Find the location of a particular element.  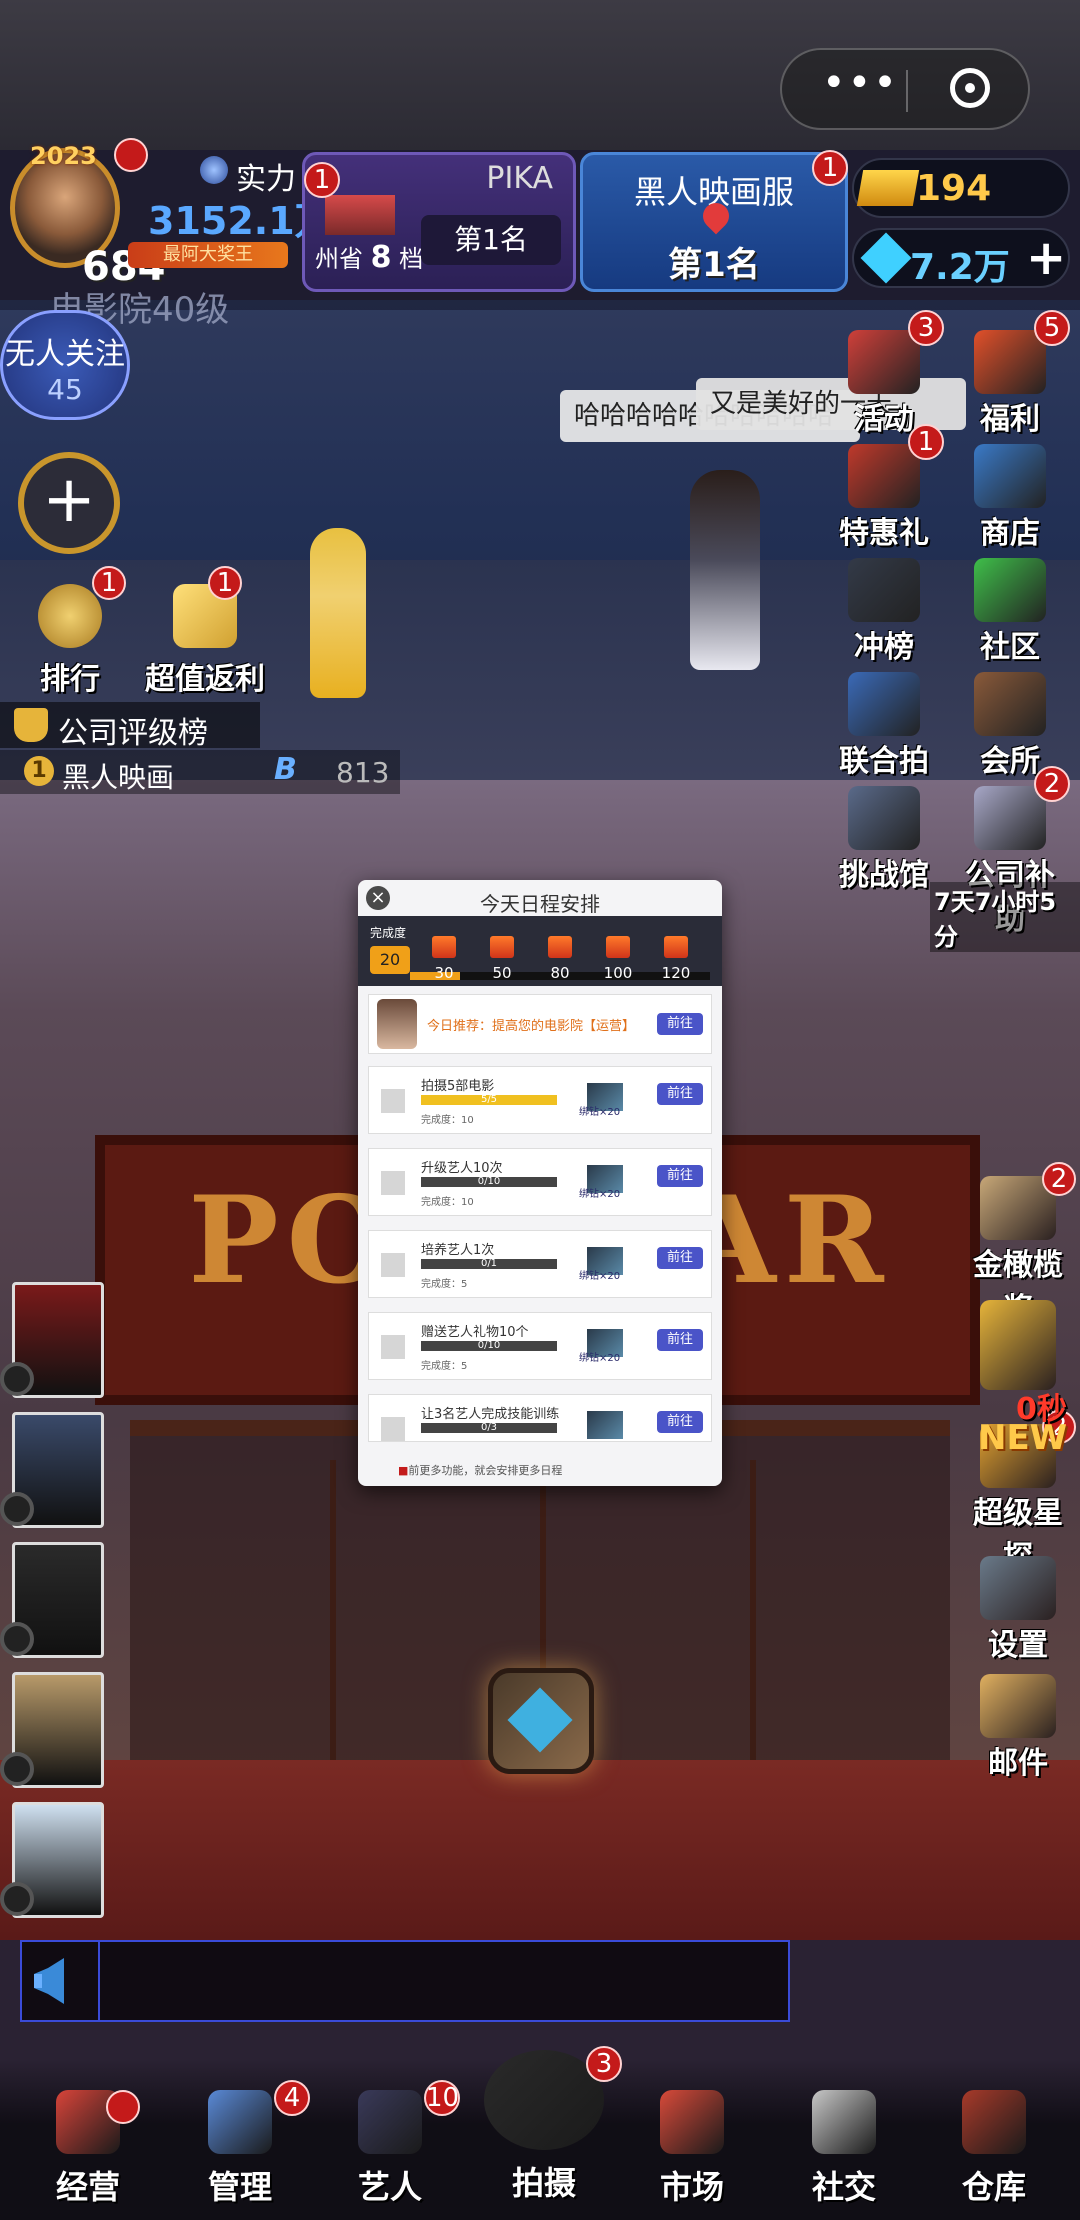

task-completion: 完成度：5 is located at coordinates (444, 1284).